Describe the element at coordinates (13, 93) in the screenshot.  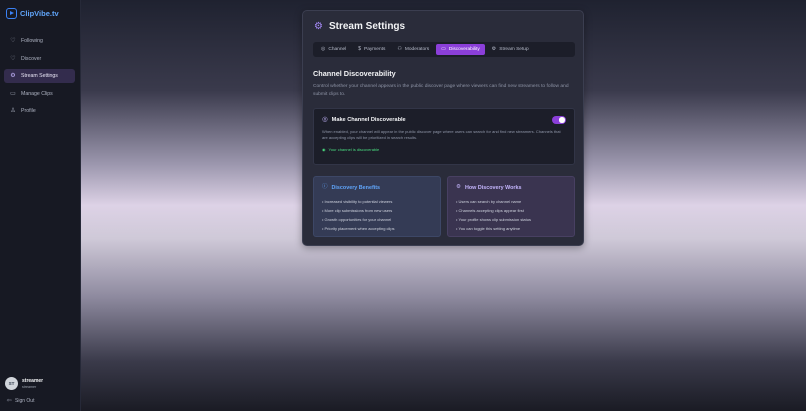
I see `video-icon: ▭` at that location.